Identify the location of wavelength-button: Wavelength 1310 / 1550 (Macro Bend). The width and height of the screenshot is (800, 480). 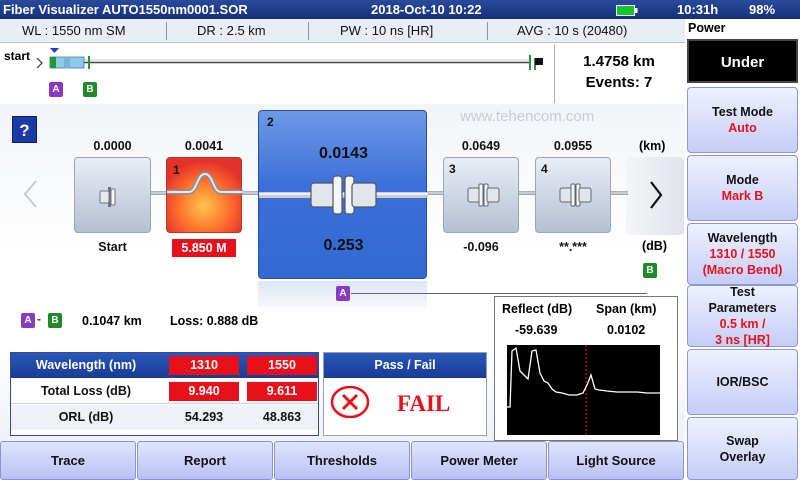
(742, 254).